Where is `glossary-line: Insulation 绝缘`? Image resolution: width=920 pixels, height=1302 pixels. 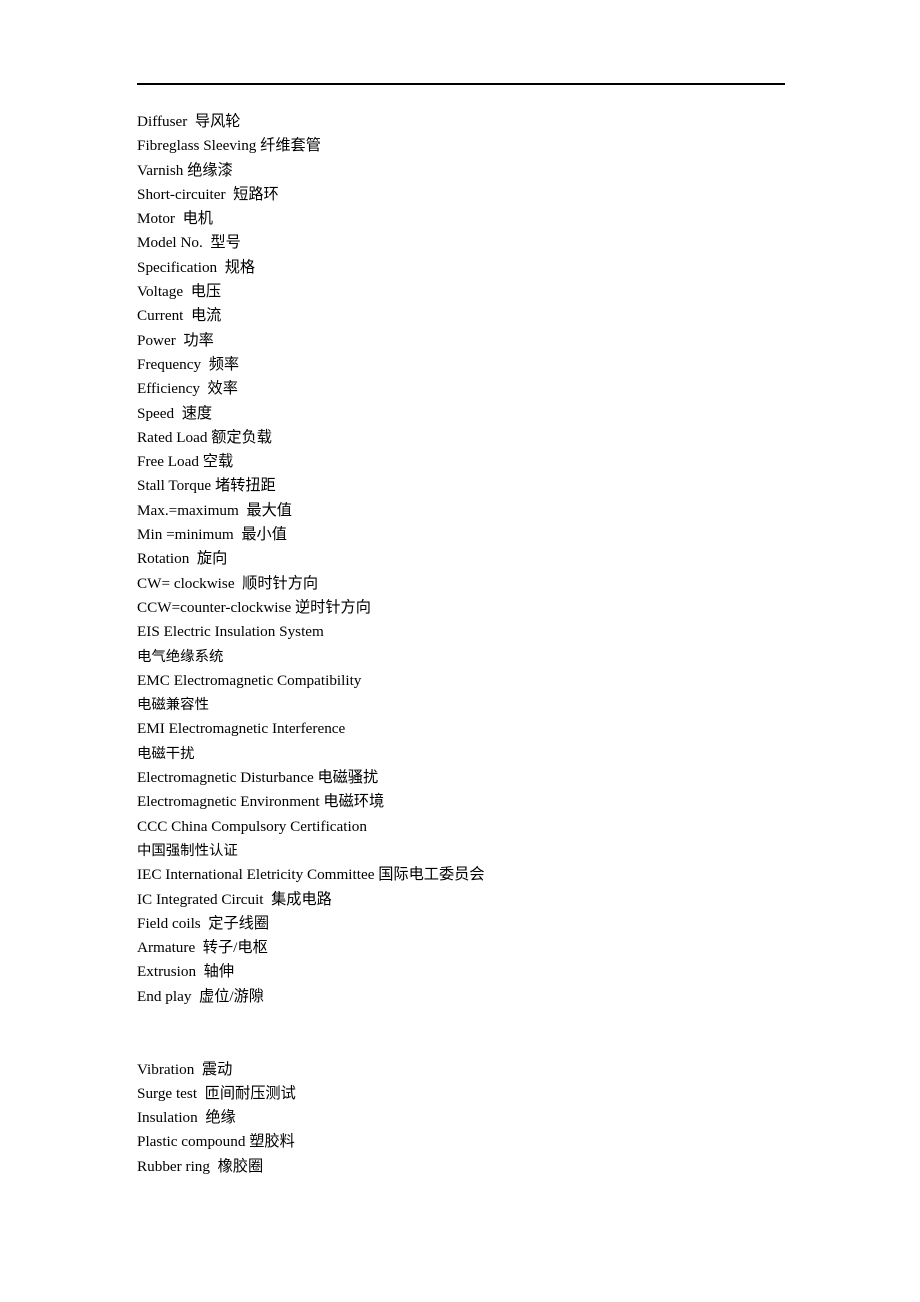 glossary-line: Insulation 绝缘 is located at coordinates (186, 1118).